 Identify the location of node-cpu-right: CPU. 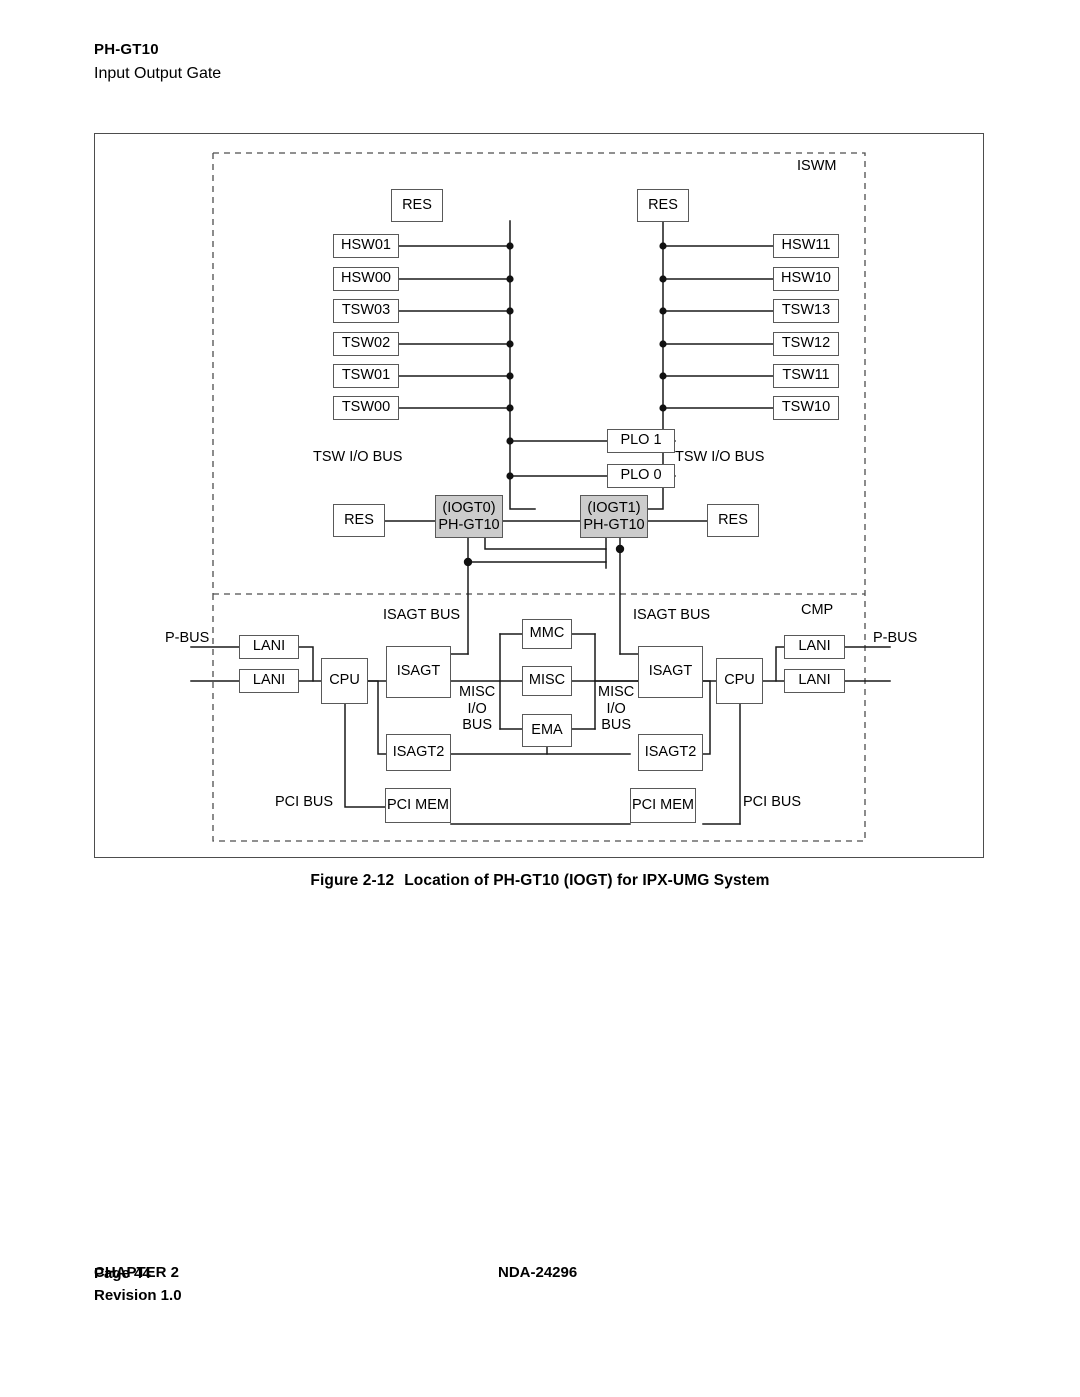
(739, 681).